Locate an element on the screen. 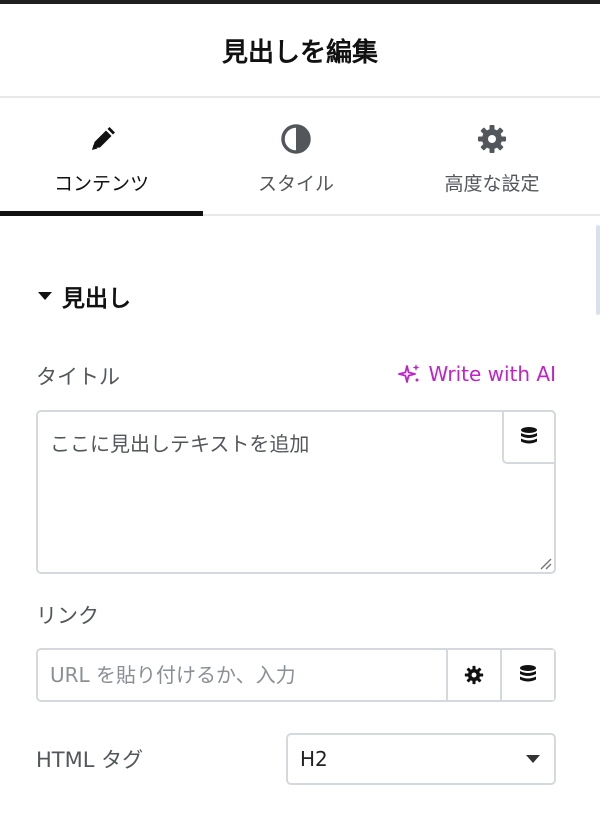  section-title: 見出し is located at coordinates (96, 299).